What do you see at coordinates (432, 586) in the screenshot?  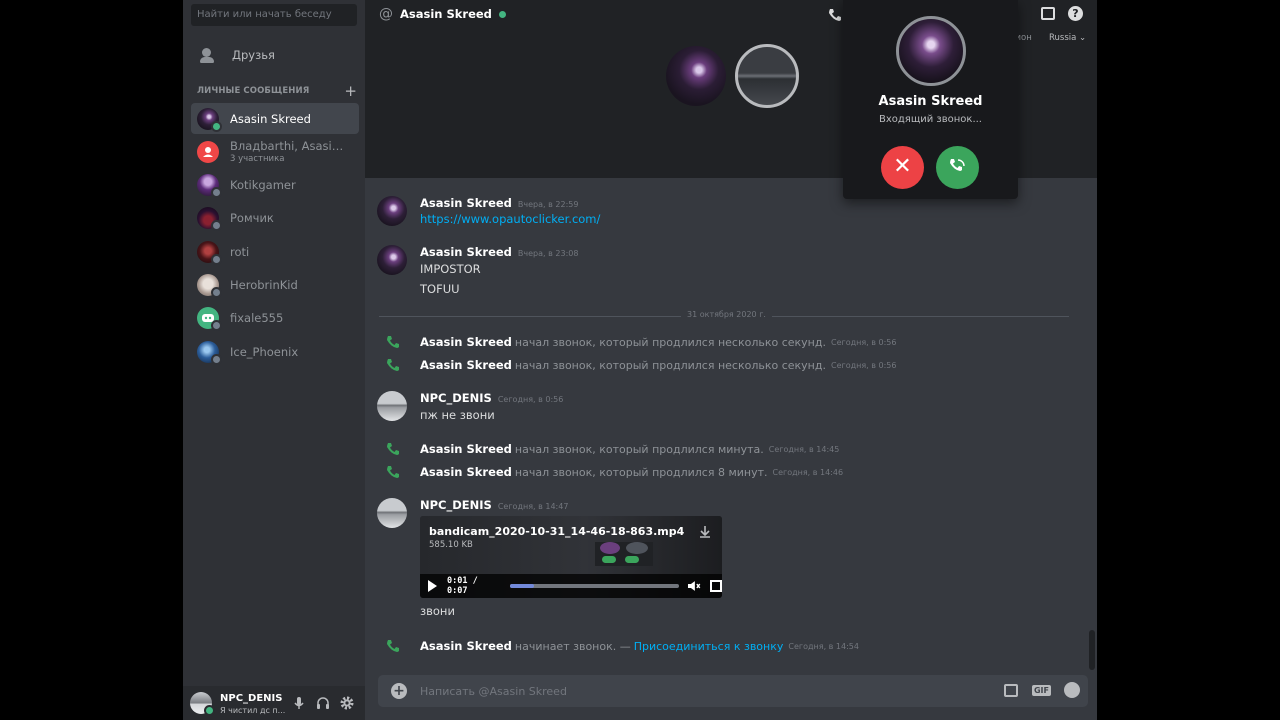 I see `play-icon` at bounding box center [432, 586].